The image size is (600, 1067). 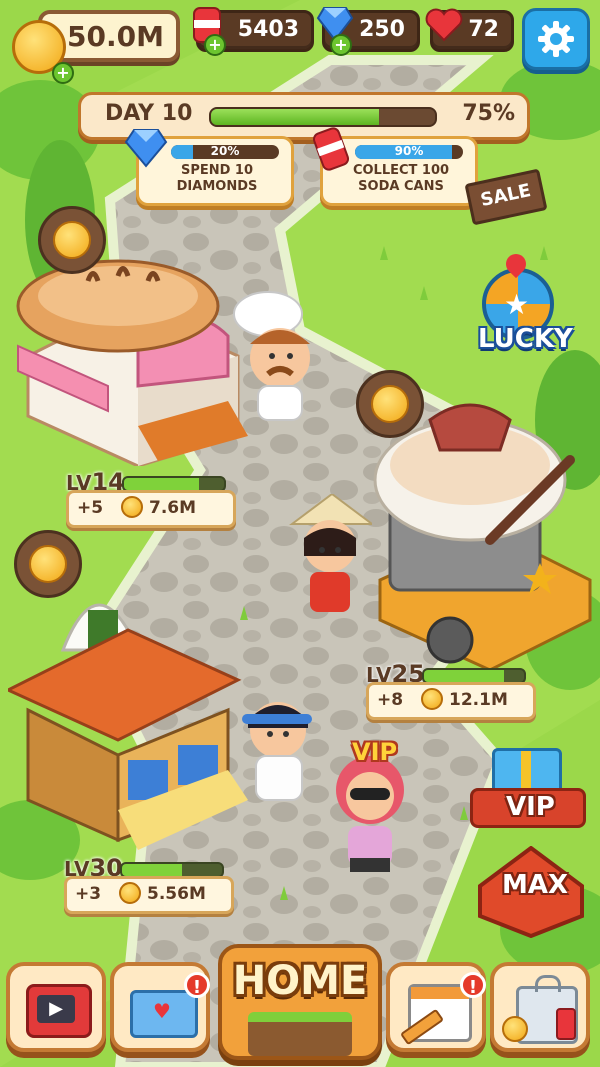 I want to click on vip-customer-tag: VIP, so click(x=375, y=752).